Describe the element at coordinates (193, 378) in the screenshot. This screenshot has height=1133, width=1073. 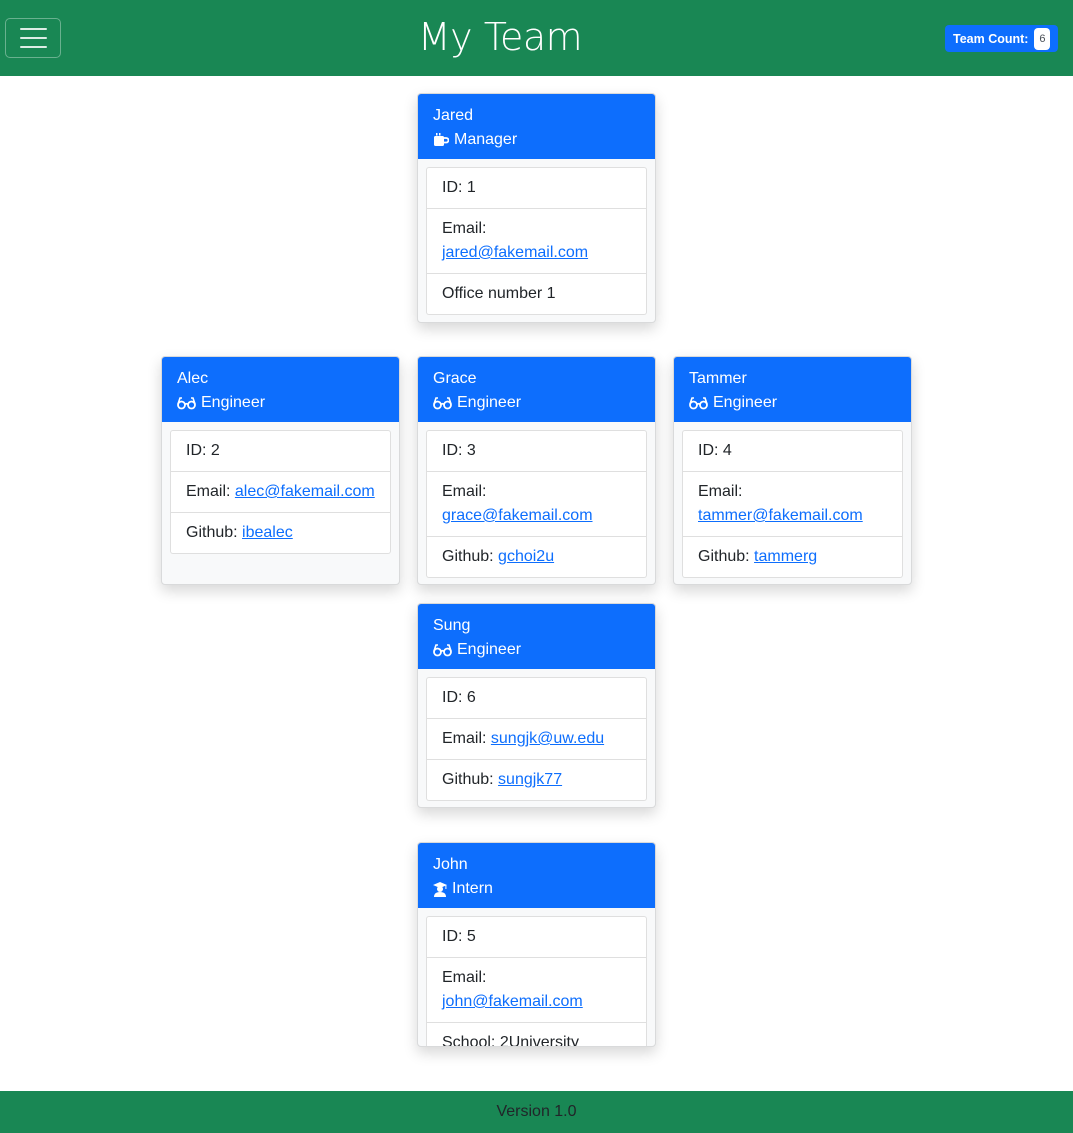
I see `employee-name: Alec` at that location.